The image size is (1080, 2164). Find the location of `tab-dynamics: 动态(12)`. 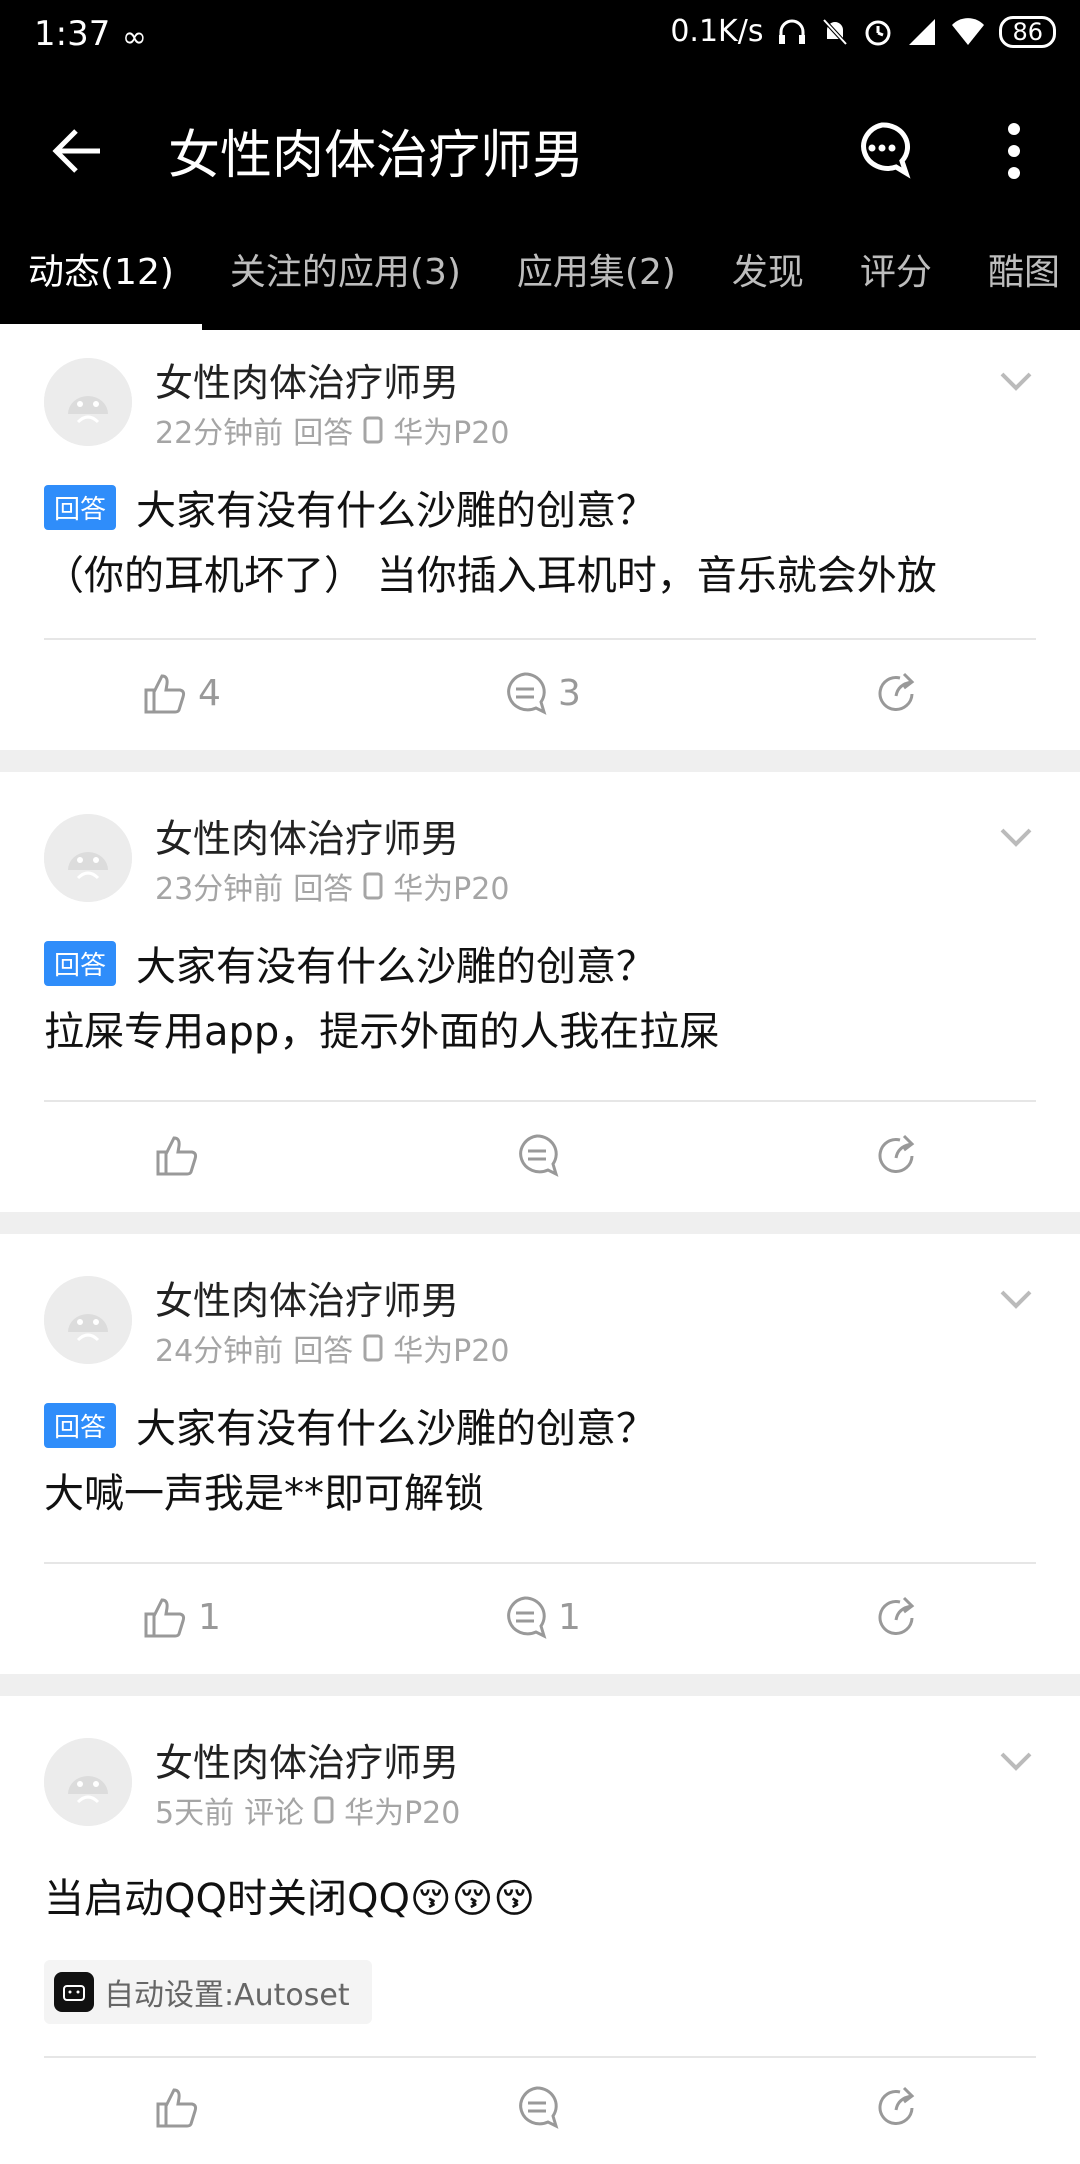

tab-dynamics: 动态(12) is located at coordinates (101, 284).